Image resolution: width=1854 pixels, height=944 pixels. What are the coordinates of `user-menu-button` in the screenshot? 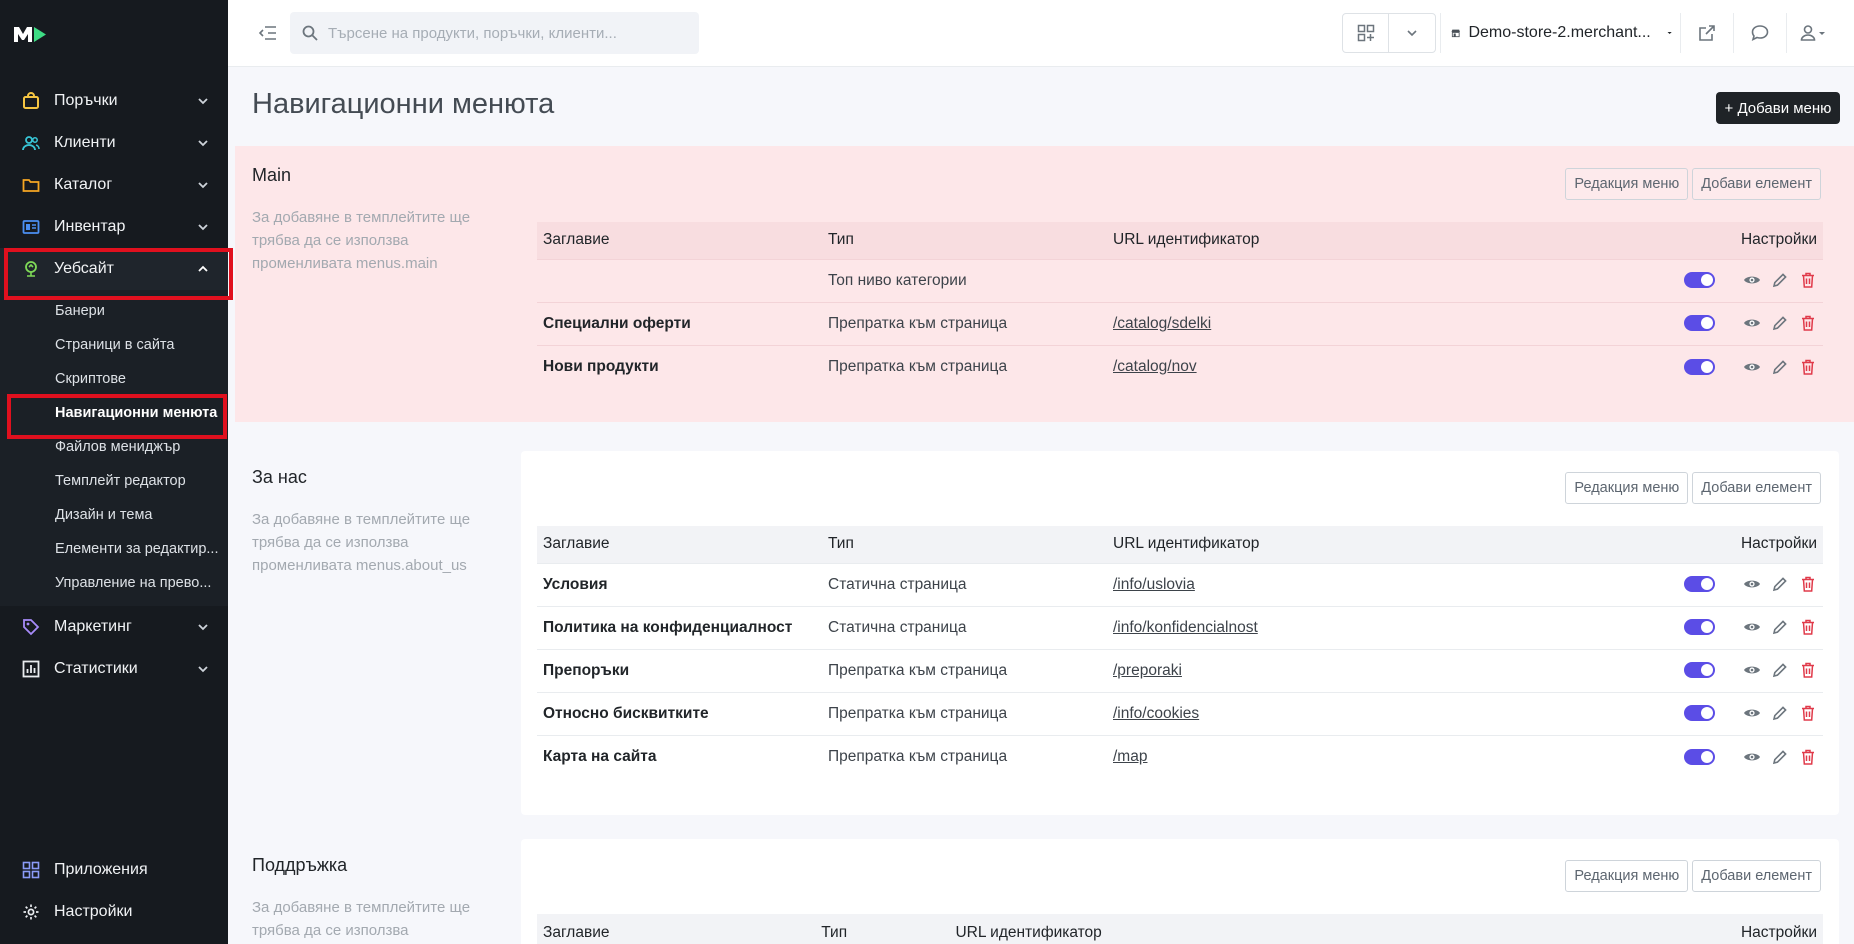 It's located at (1812, 33).